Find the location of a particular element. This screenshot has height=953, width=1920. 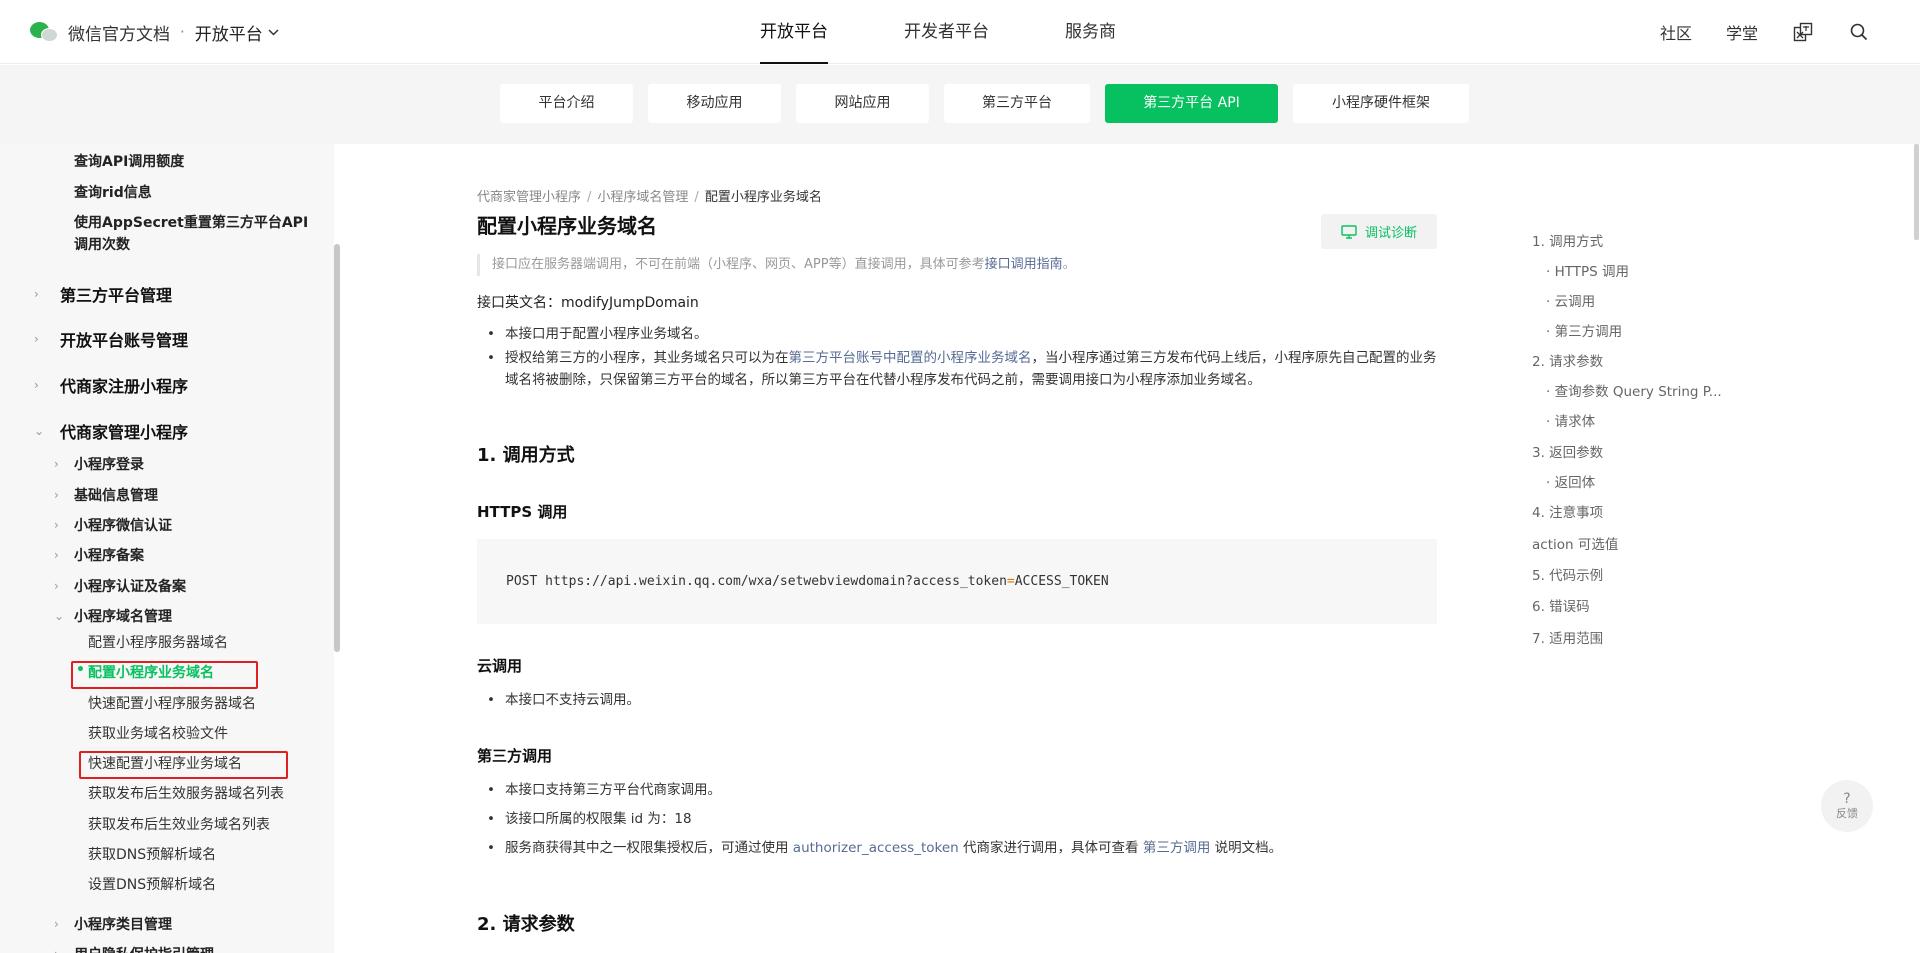

sidebar-sub-category-mgmt: › 小程序类目管理 is located at coordinates (113, 924).